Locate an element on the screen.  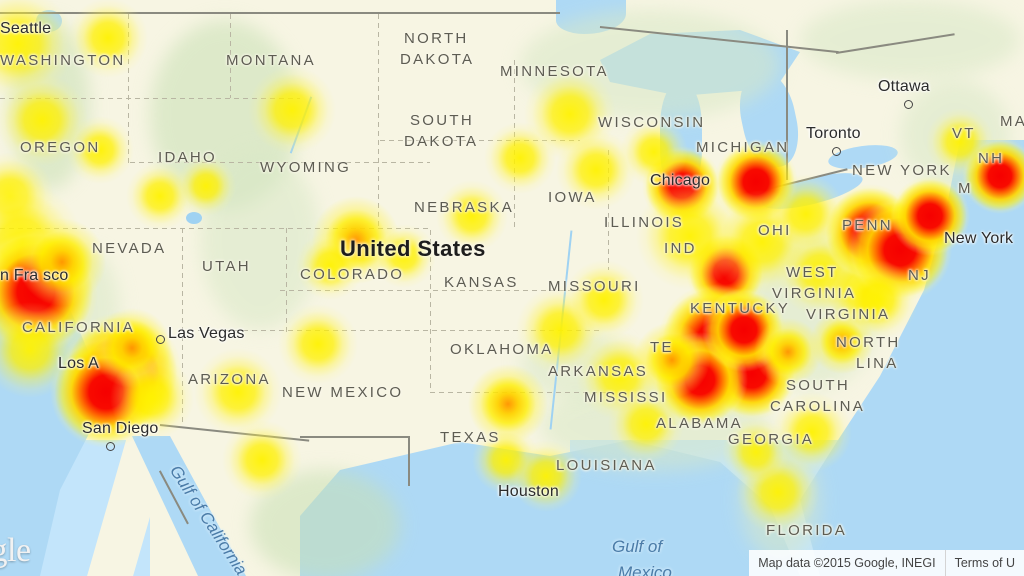
terrain-appalachia is located at coordinates (810, 310).